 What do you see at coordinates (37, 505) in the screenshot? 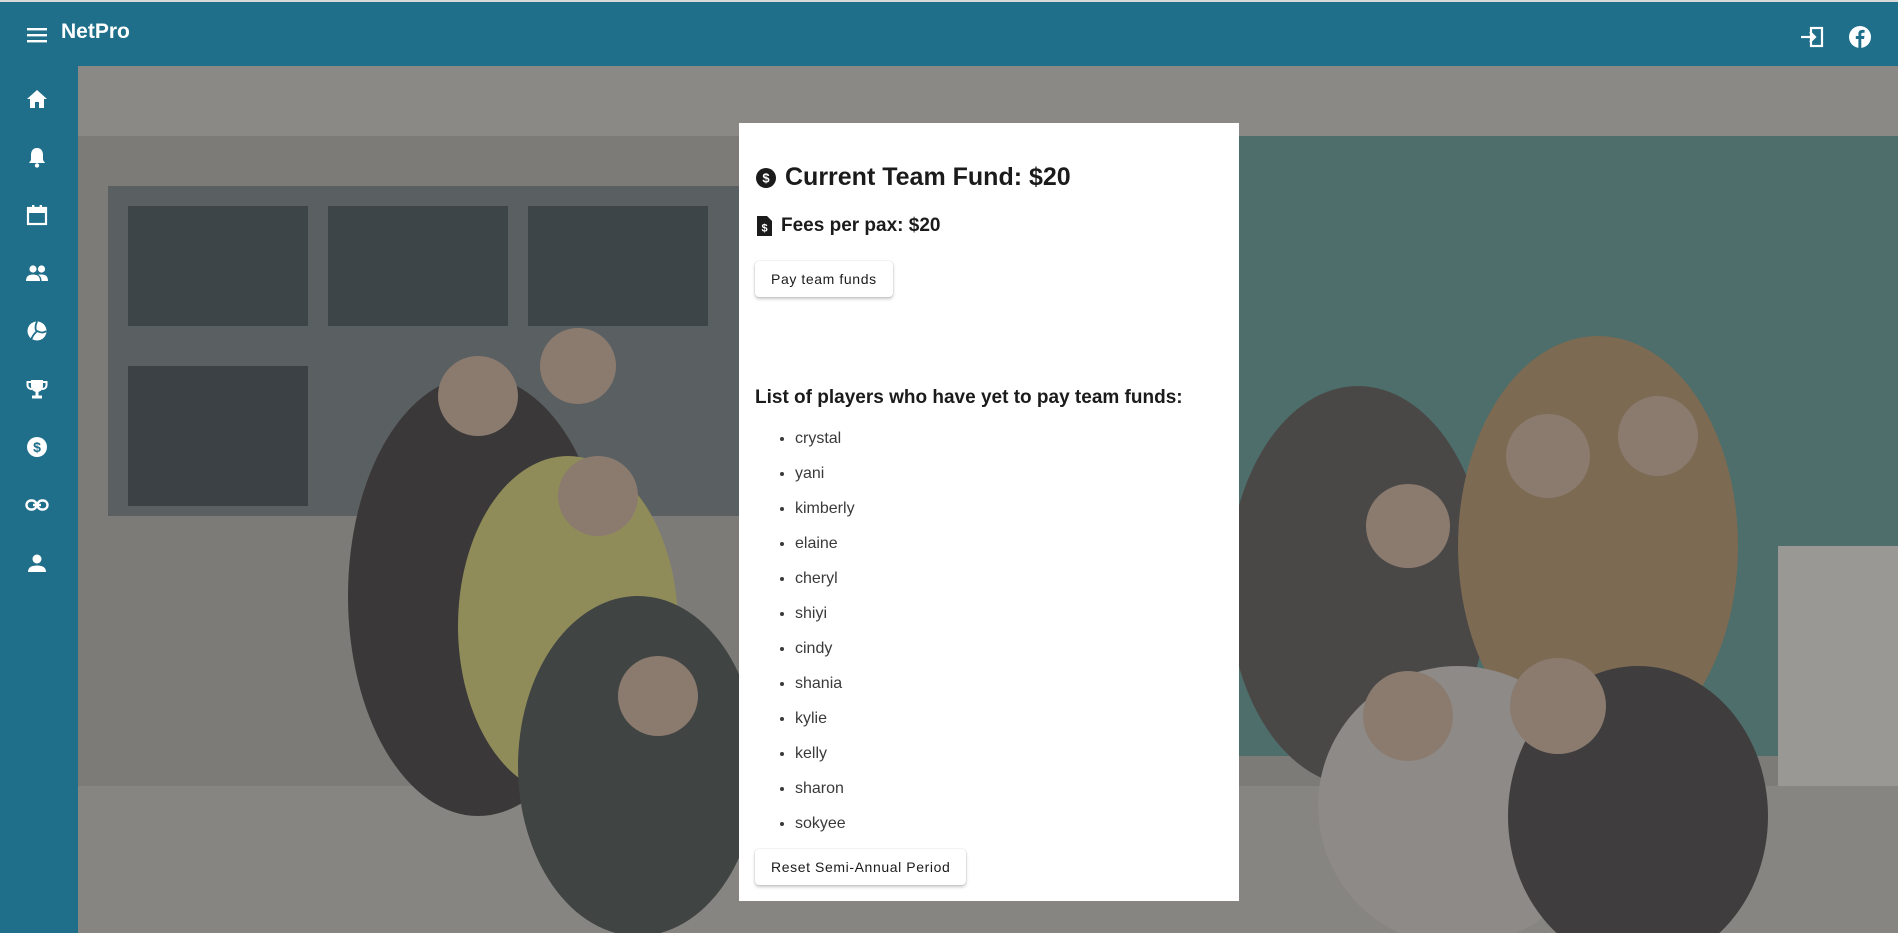
I see `link-icon` at bounding box center [37, 505].